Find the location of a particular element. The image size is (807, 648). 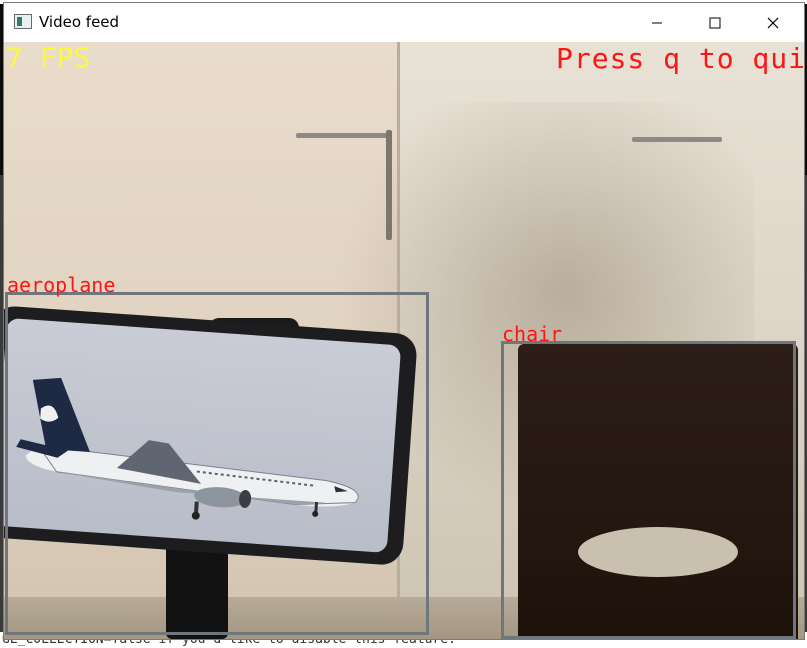

window-title: Video feed is located at coordinates (79, 22).